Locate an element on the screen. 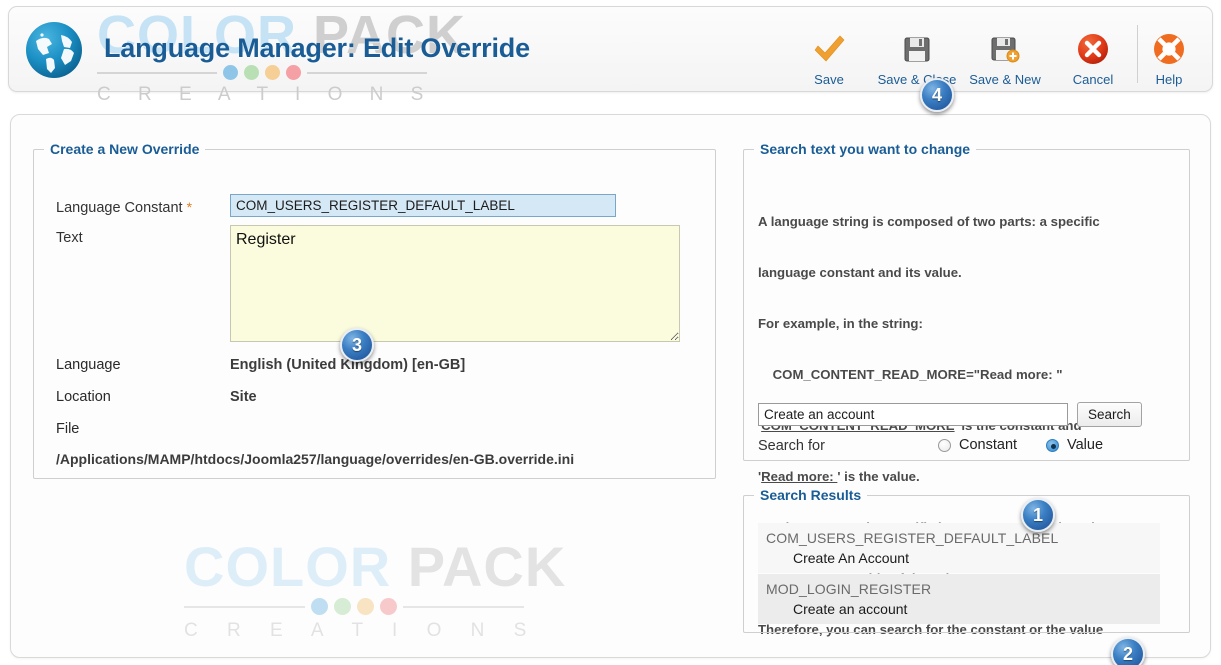  brand-creations-text: C R E A T I O N S is located at coordinates (266, 94).